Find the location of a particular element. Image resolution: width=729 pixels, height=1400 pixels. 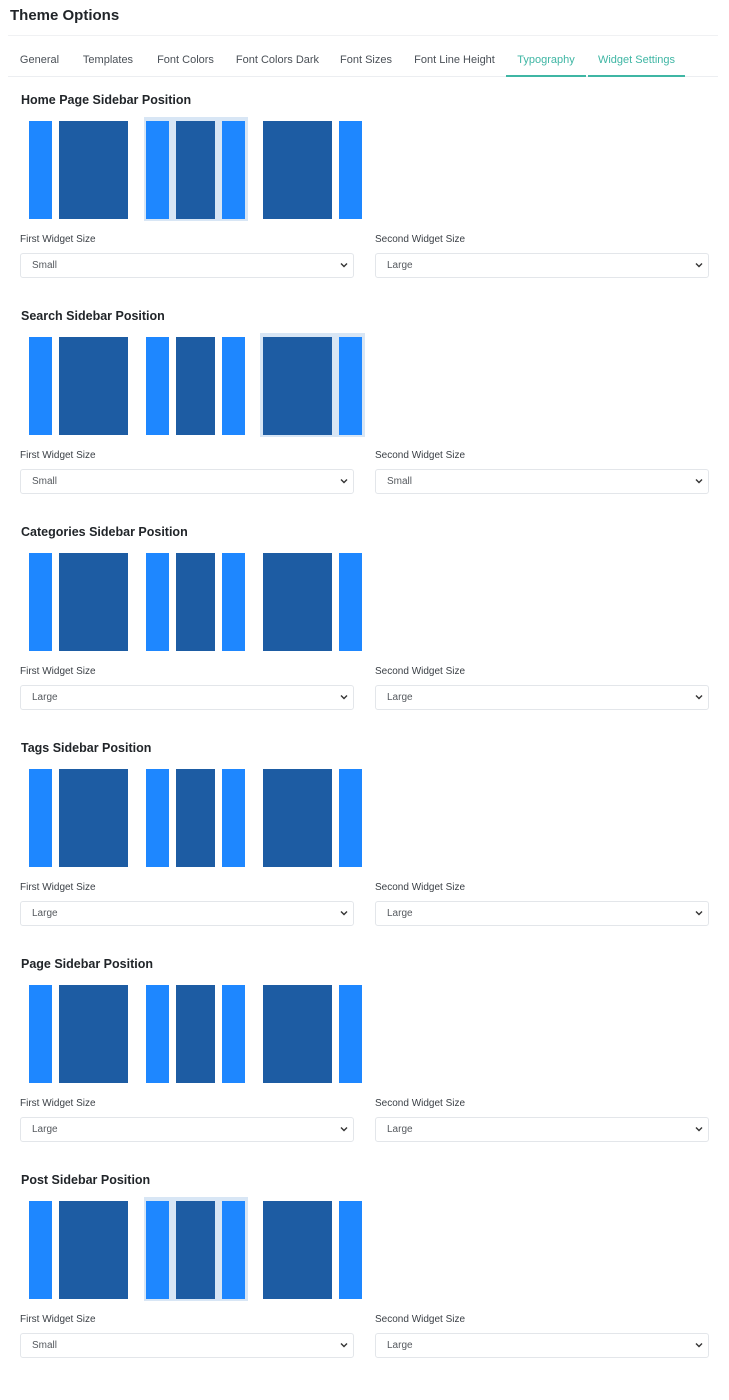

tab-general: General is located at coordinates (39, 60).